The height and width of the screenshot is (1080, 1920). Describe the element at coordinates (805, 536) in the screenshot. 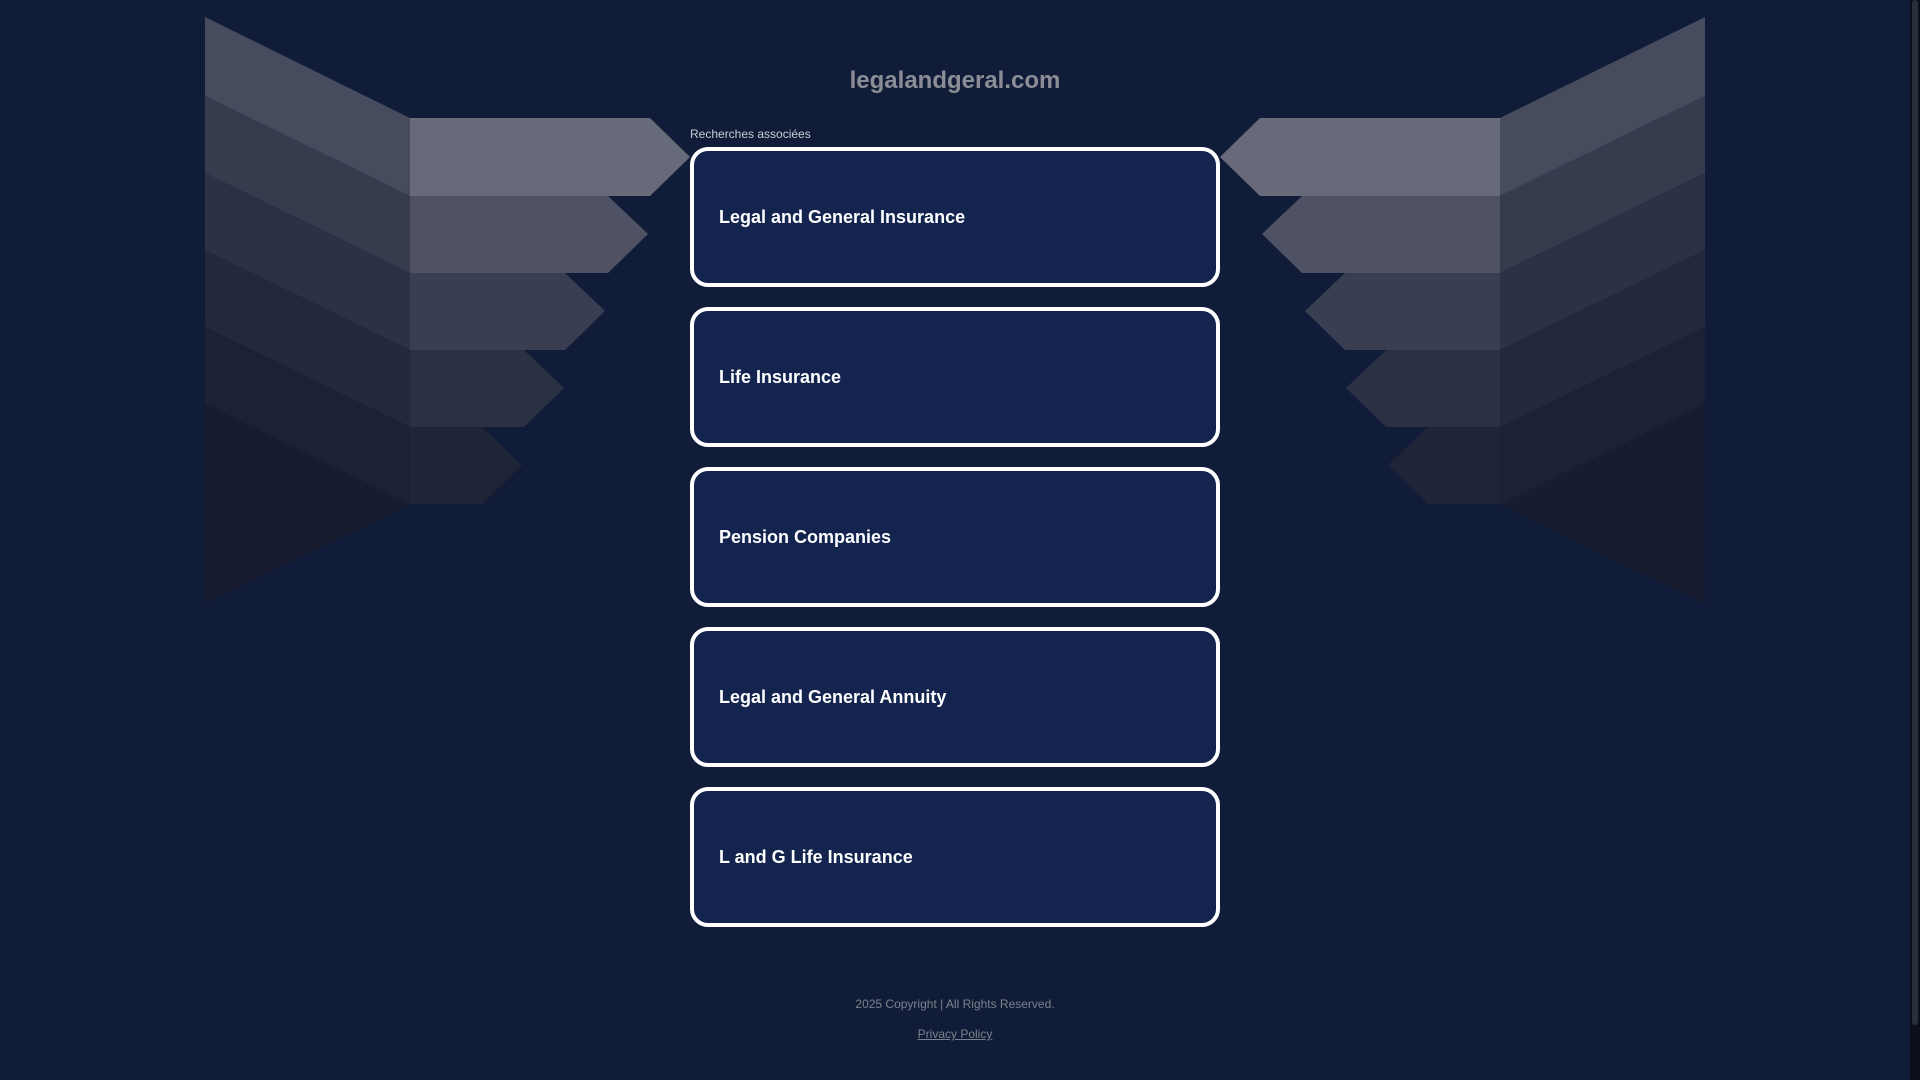

I see `related-link-label: Pension Companies` at that location.